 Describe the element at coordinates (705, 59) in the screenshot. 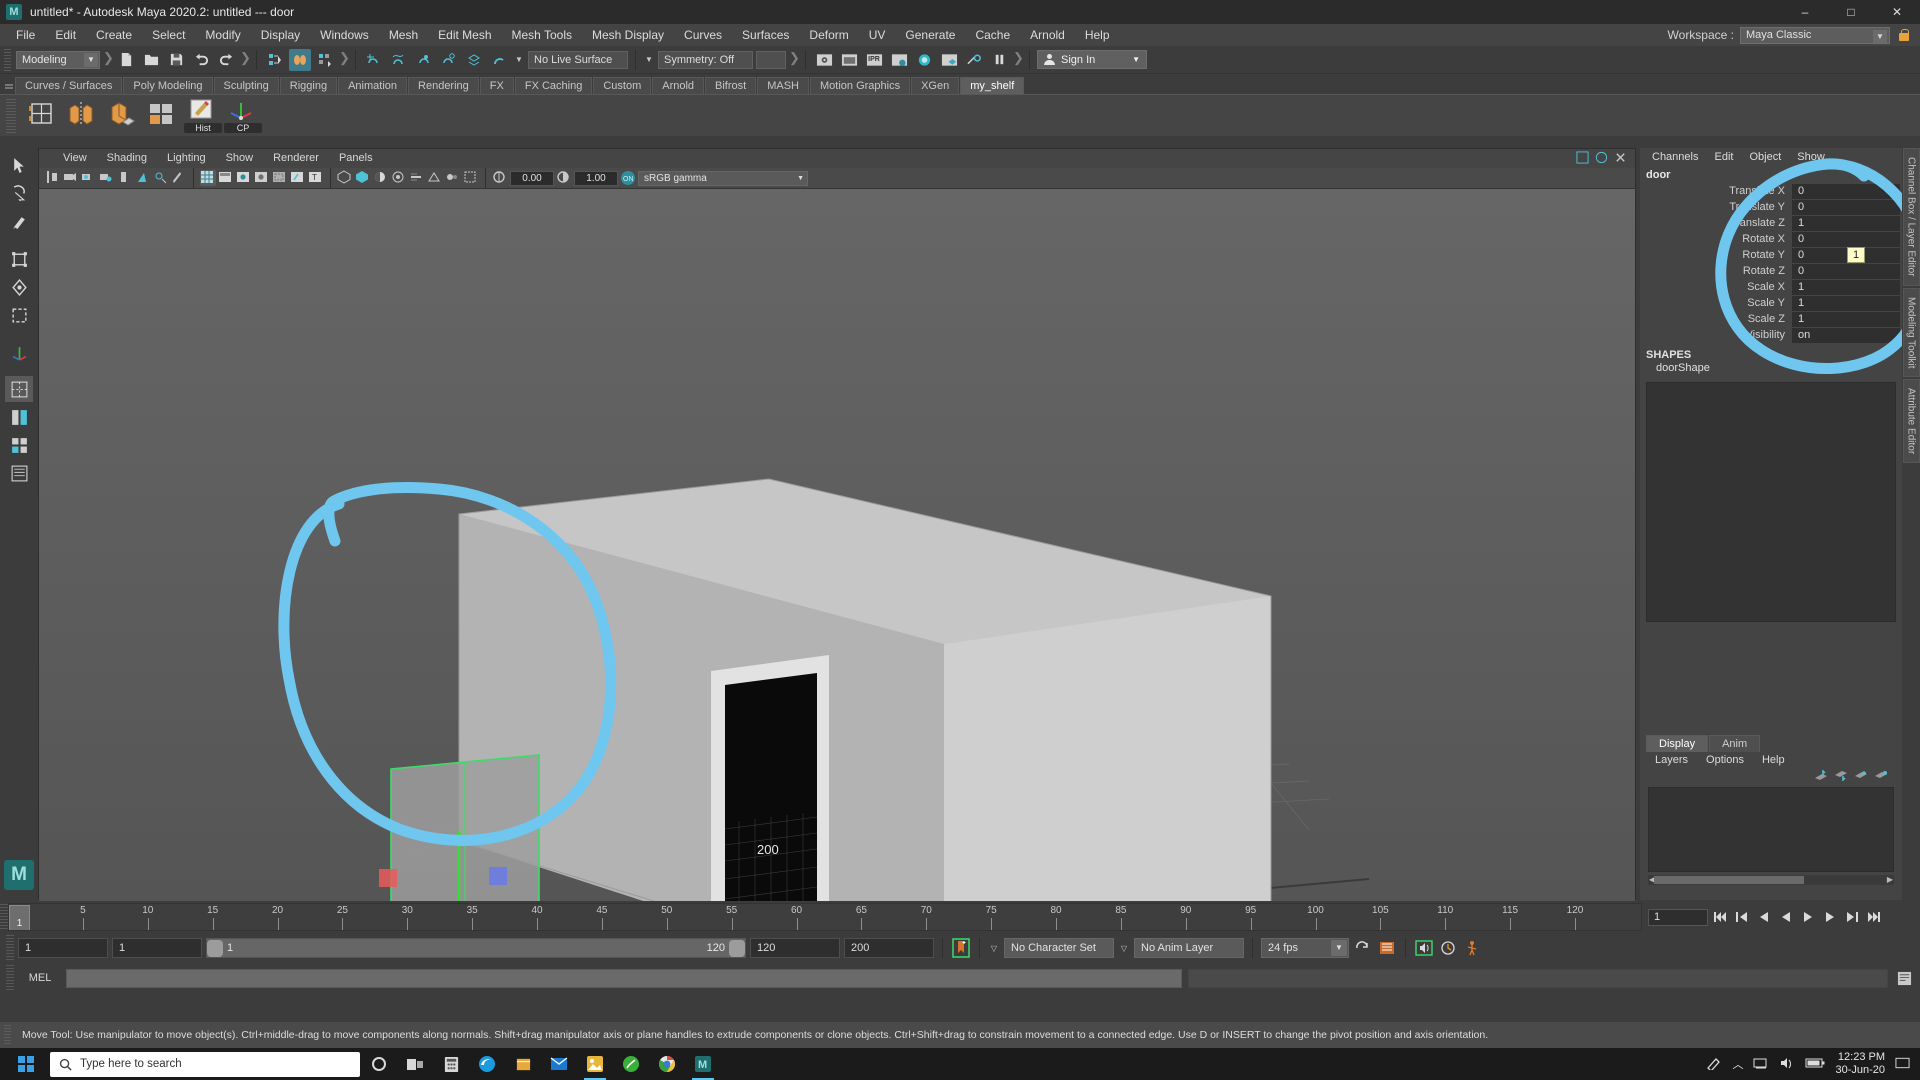

I see `symmetry-field: Symmetry: Off` at that location.